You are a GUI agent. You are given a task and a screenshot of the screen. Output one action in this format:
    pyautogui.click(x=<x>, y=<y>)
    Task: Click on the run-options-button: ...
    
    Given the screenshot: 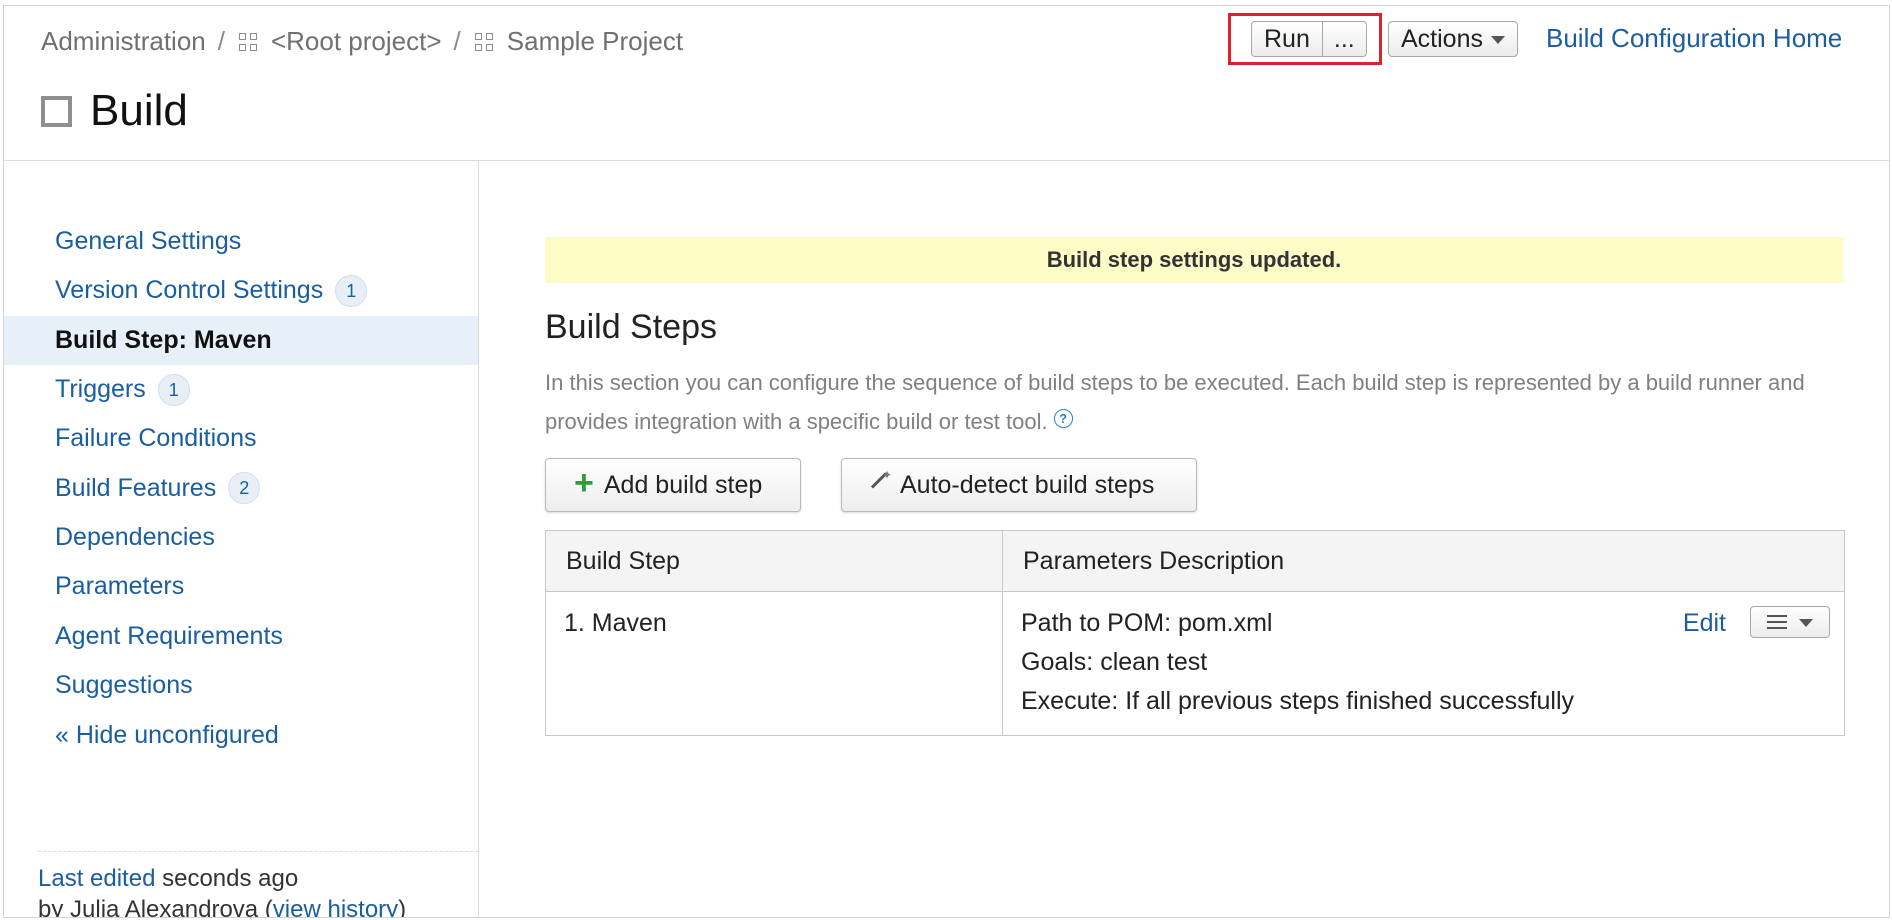 What is the action you would take?
    pyautogui.click(x=1344, y=39)
    